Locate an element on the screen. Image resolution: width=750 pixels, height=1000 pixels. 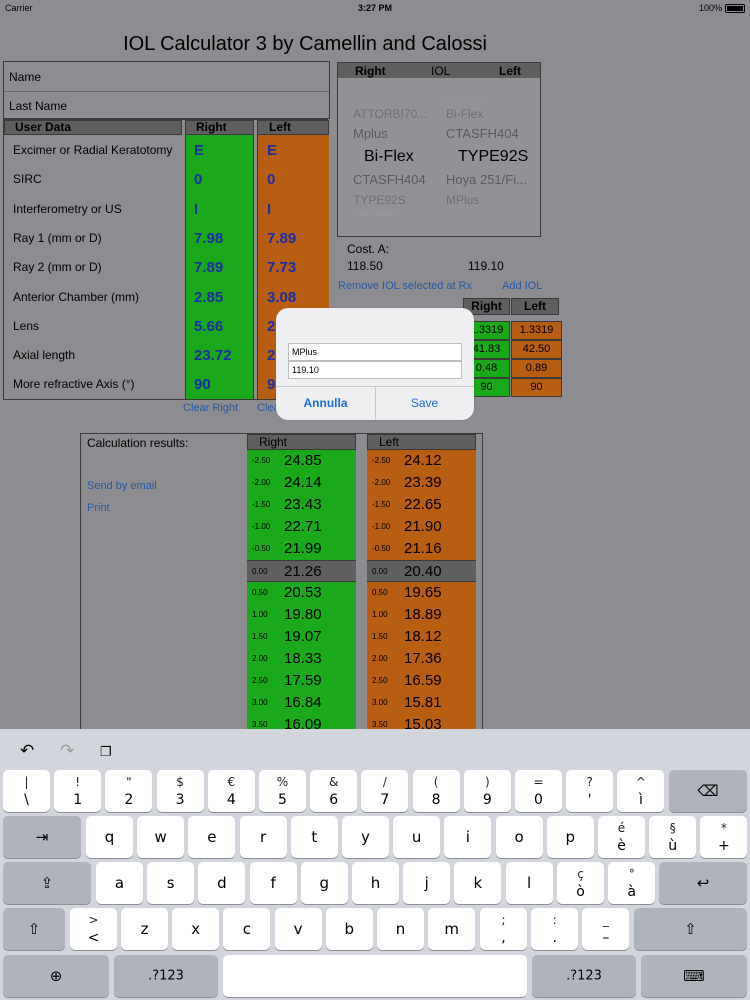
dismiss-keyboard-key: ⌨ is located at coordinates (694, 976).